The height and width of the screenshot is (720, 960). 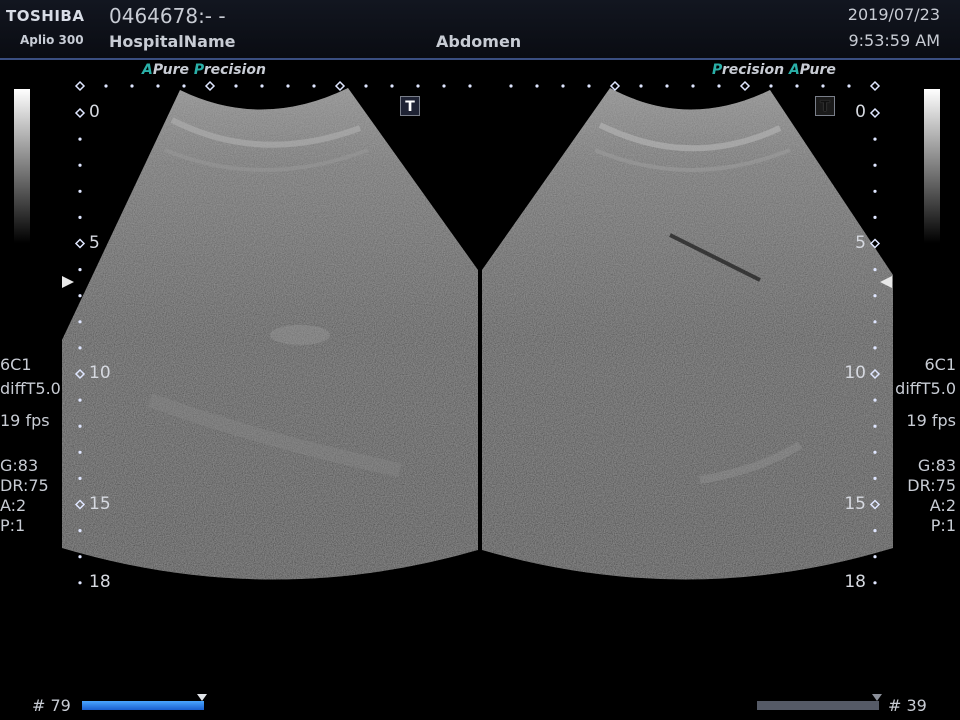 I want to click on probe-right: 6C1, so click(x=940, y=364).